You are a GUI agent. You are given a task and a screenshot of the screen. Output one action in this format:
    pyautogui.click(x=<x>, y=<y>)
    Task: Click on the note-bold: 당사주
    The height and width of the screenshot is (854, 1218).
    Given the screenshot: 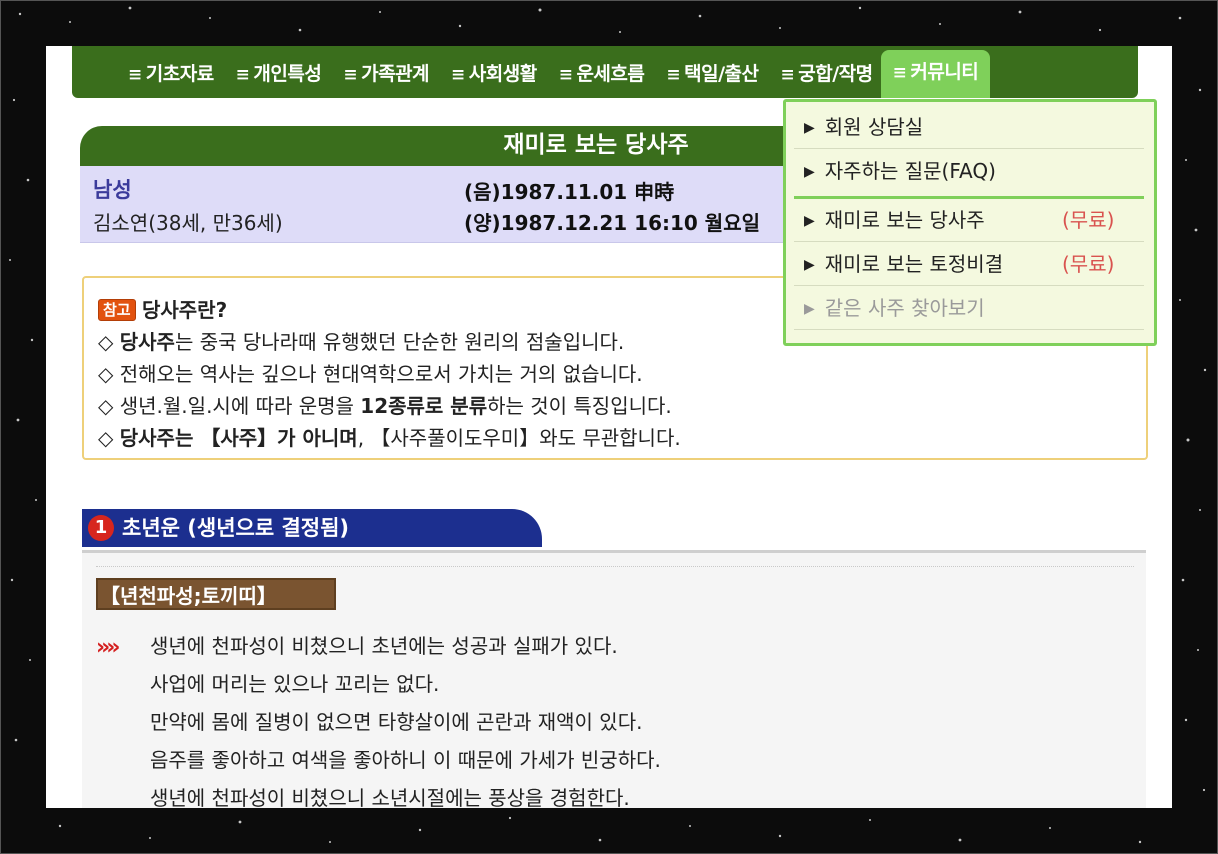 What is the action you would take?
    pyautogui.click(x=147, y=342)
    